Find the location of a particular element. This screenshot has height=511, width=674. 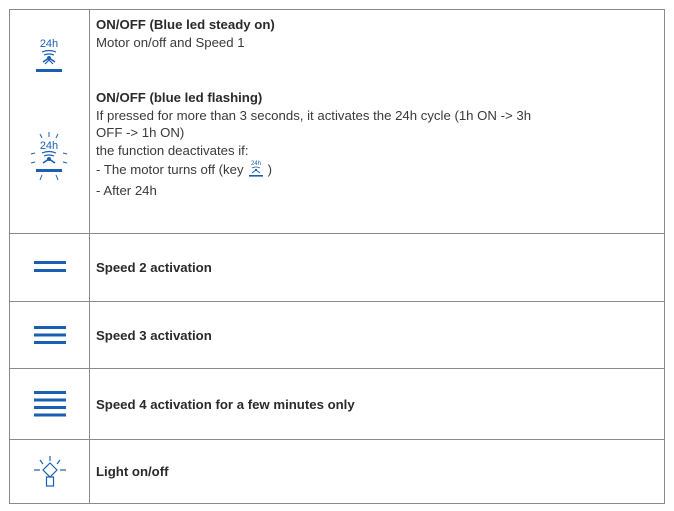

flashing-line-5: - After 24h is located at coordinates (126, 190).